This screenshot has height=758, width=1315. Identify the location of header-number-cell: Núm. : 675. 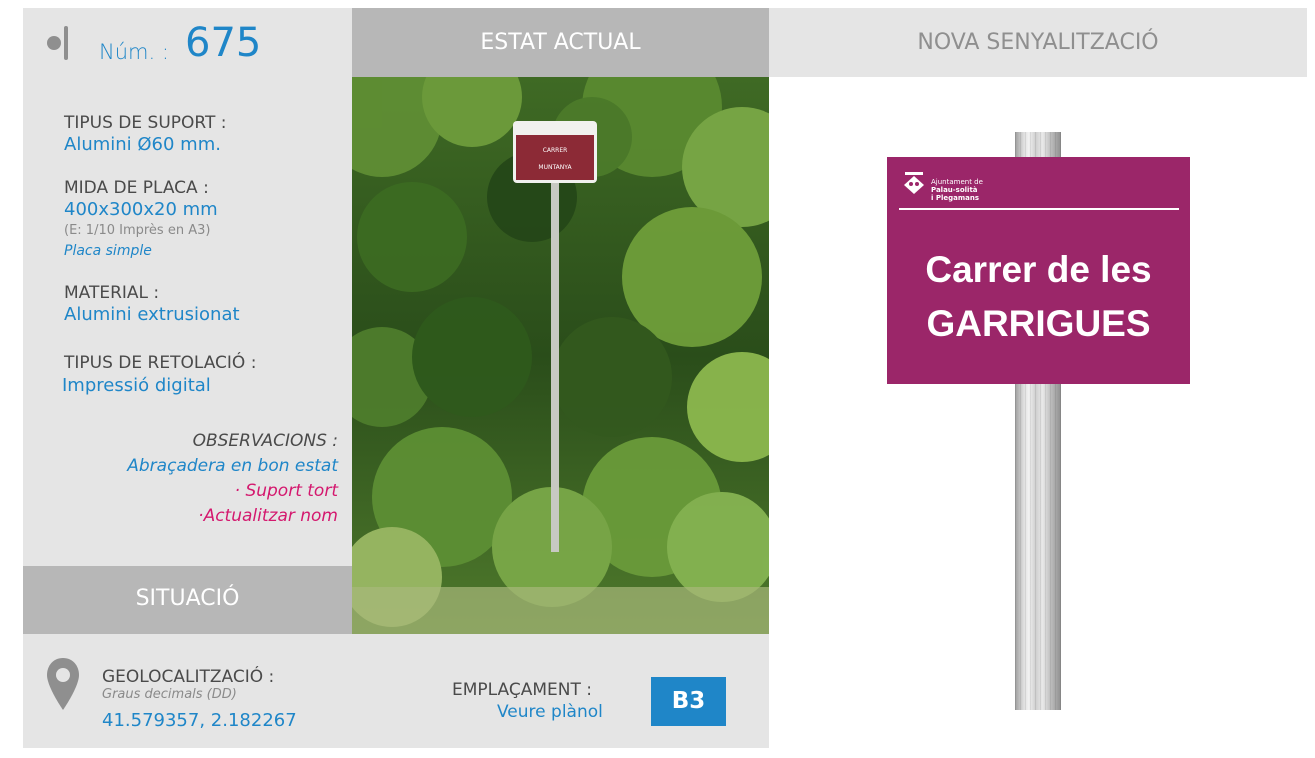
(187, 42).